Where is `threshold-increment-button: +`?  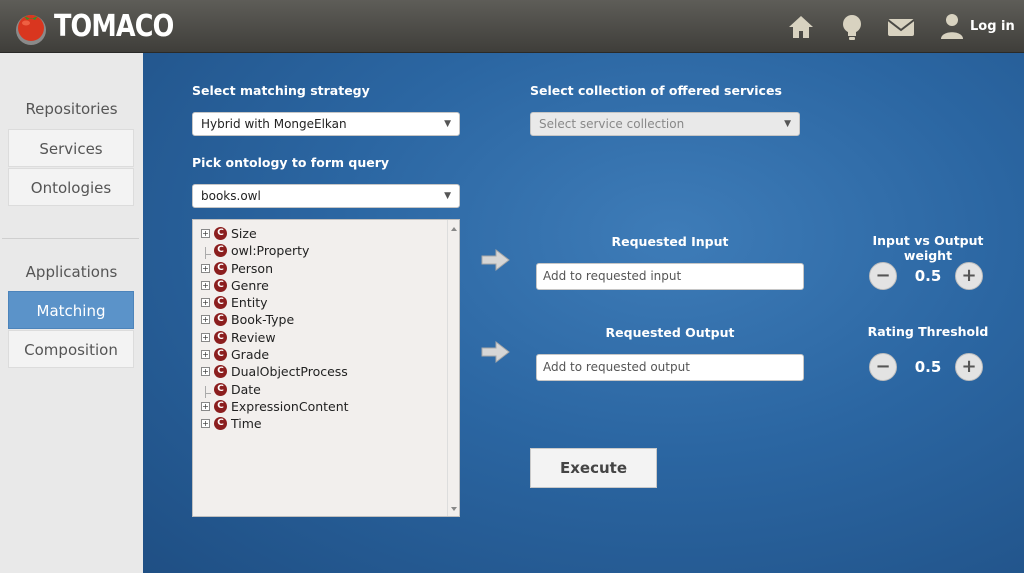 threshold-increment-button: + is located at coordinates (969, 367).